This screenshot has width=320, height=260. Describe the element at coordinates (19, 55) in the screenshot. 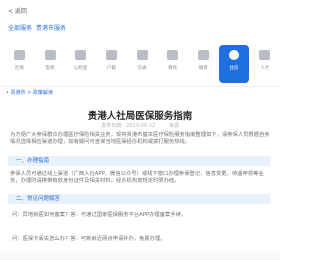

I see `building-icon` at that location.